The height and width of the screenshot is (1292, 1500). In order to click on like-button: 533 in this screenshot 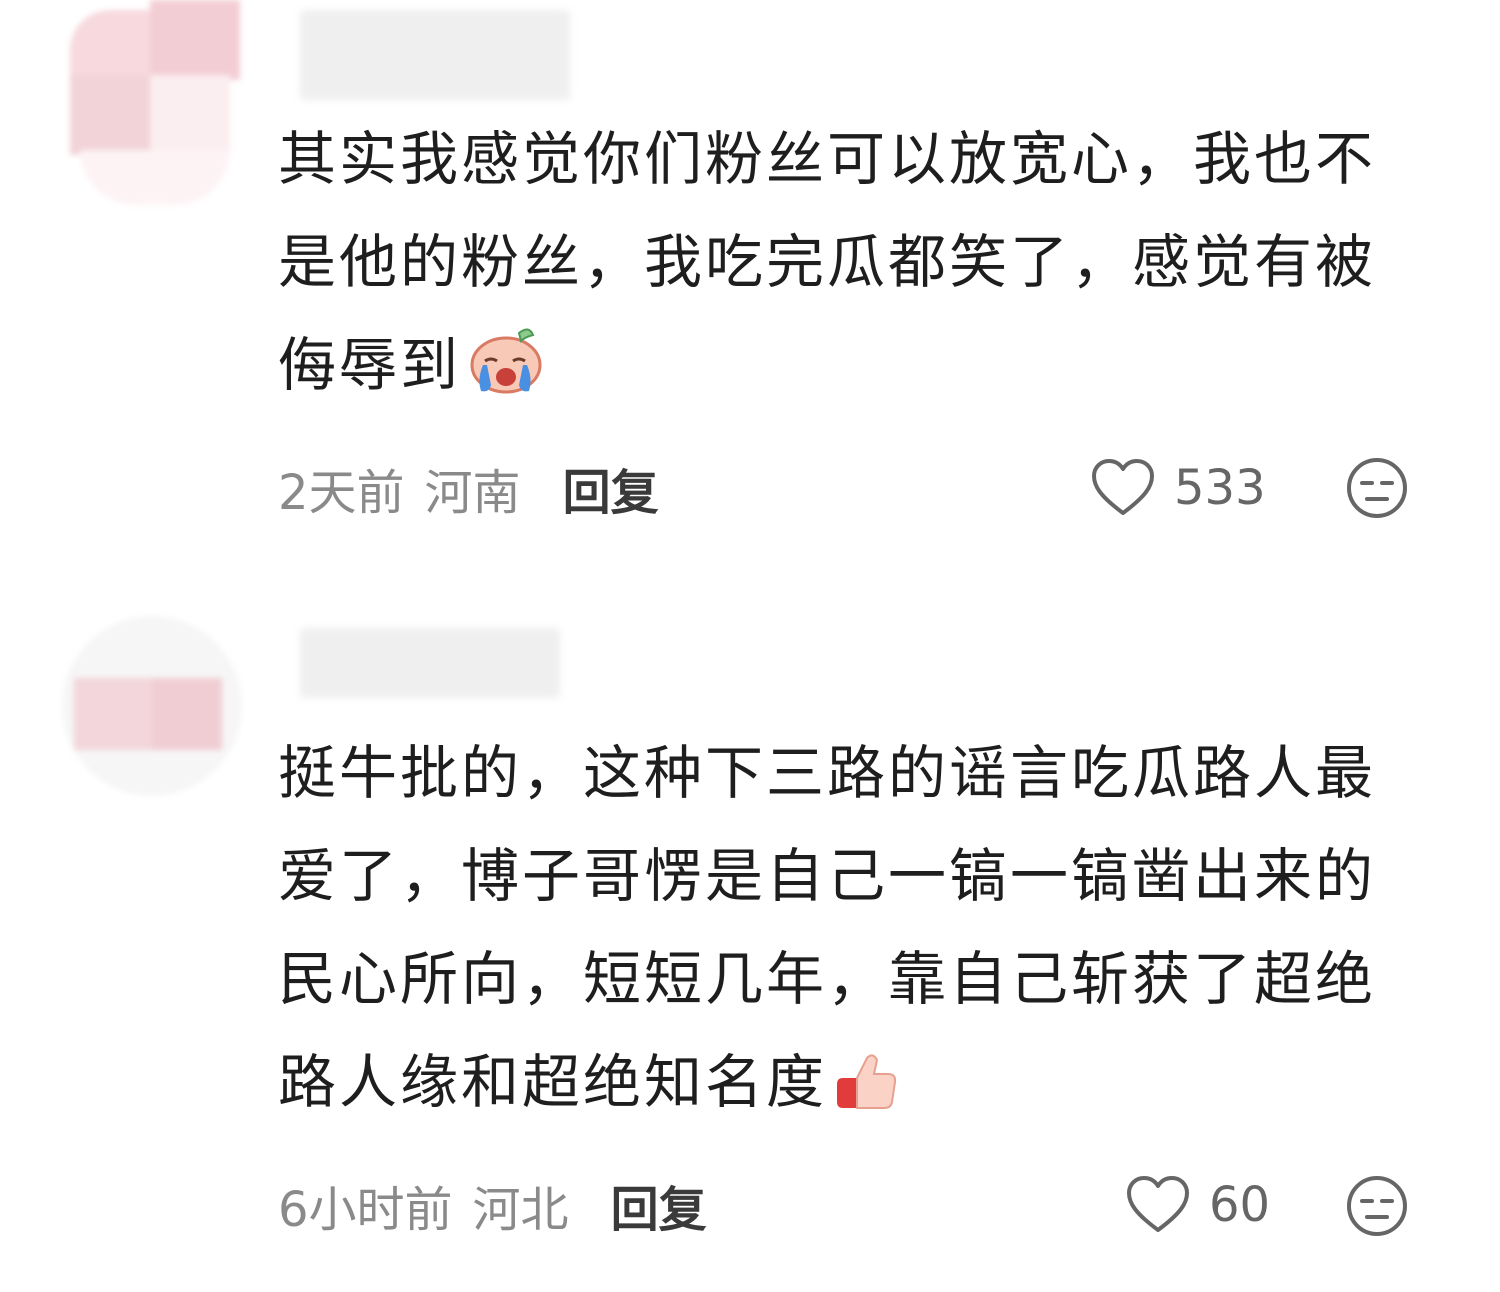, I will do `click(1178, 488)`.